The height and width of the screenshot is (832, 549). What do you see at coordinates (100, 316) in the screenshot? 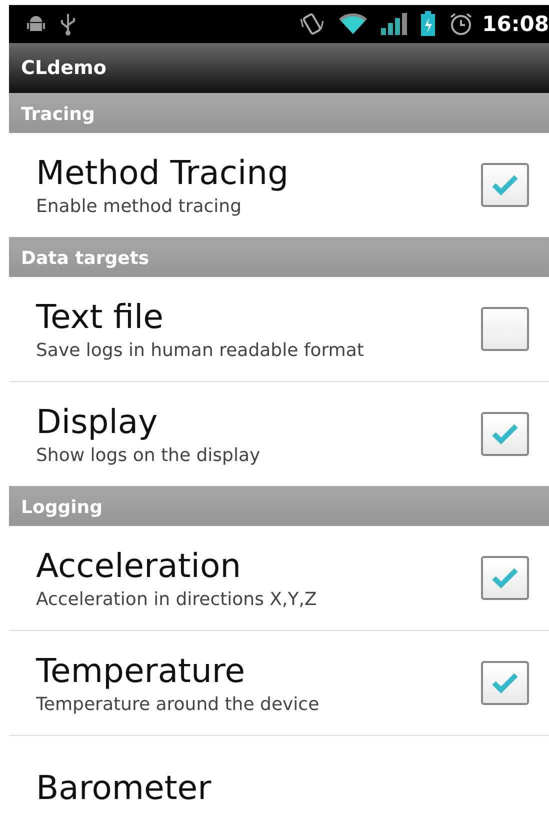
I see `preference-title: Text file` at bounding box center [100, 316].